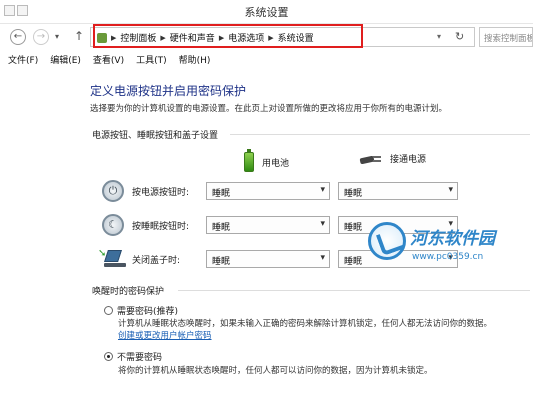 The width and height of the screenshot is (533, 400). I want to click on menu-tools: 工具(T), so click(151, 59).